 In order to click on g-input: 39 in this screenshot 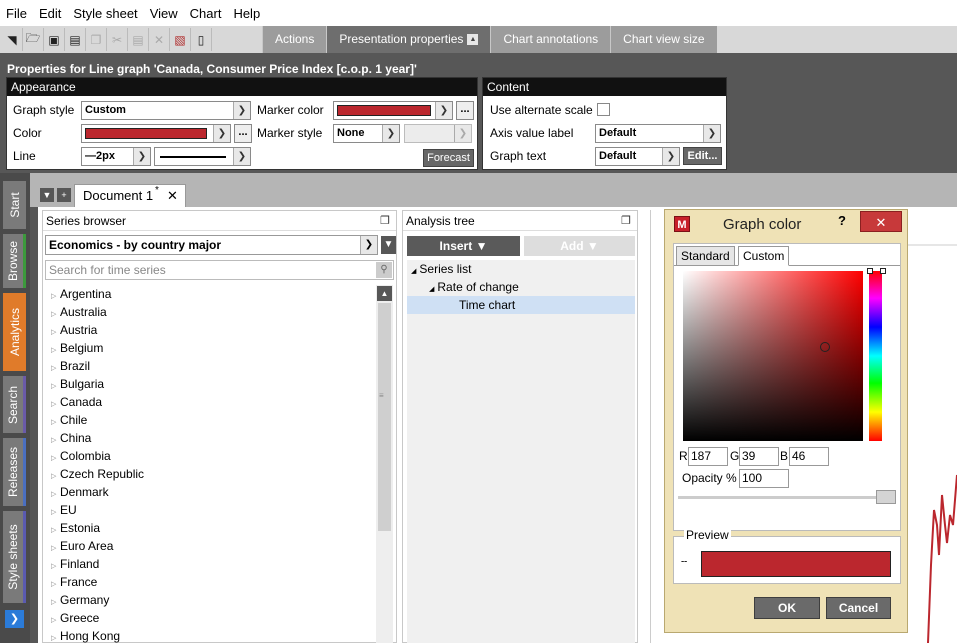, I will do `click(759, 456)`.